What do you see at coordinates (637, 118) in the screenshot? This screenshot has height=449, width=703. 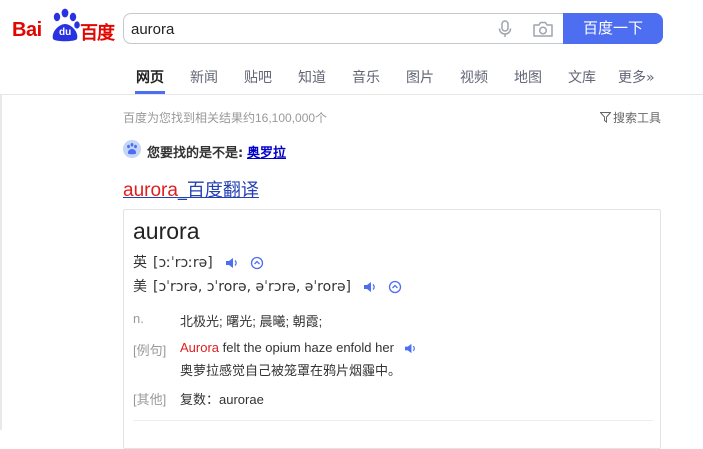 I see `search-tools-label: 搜索工具` at bounding box center [637, 118].